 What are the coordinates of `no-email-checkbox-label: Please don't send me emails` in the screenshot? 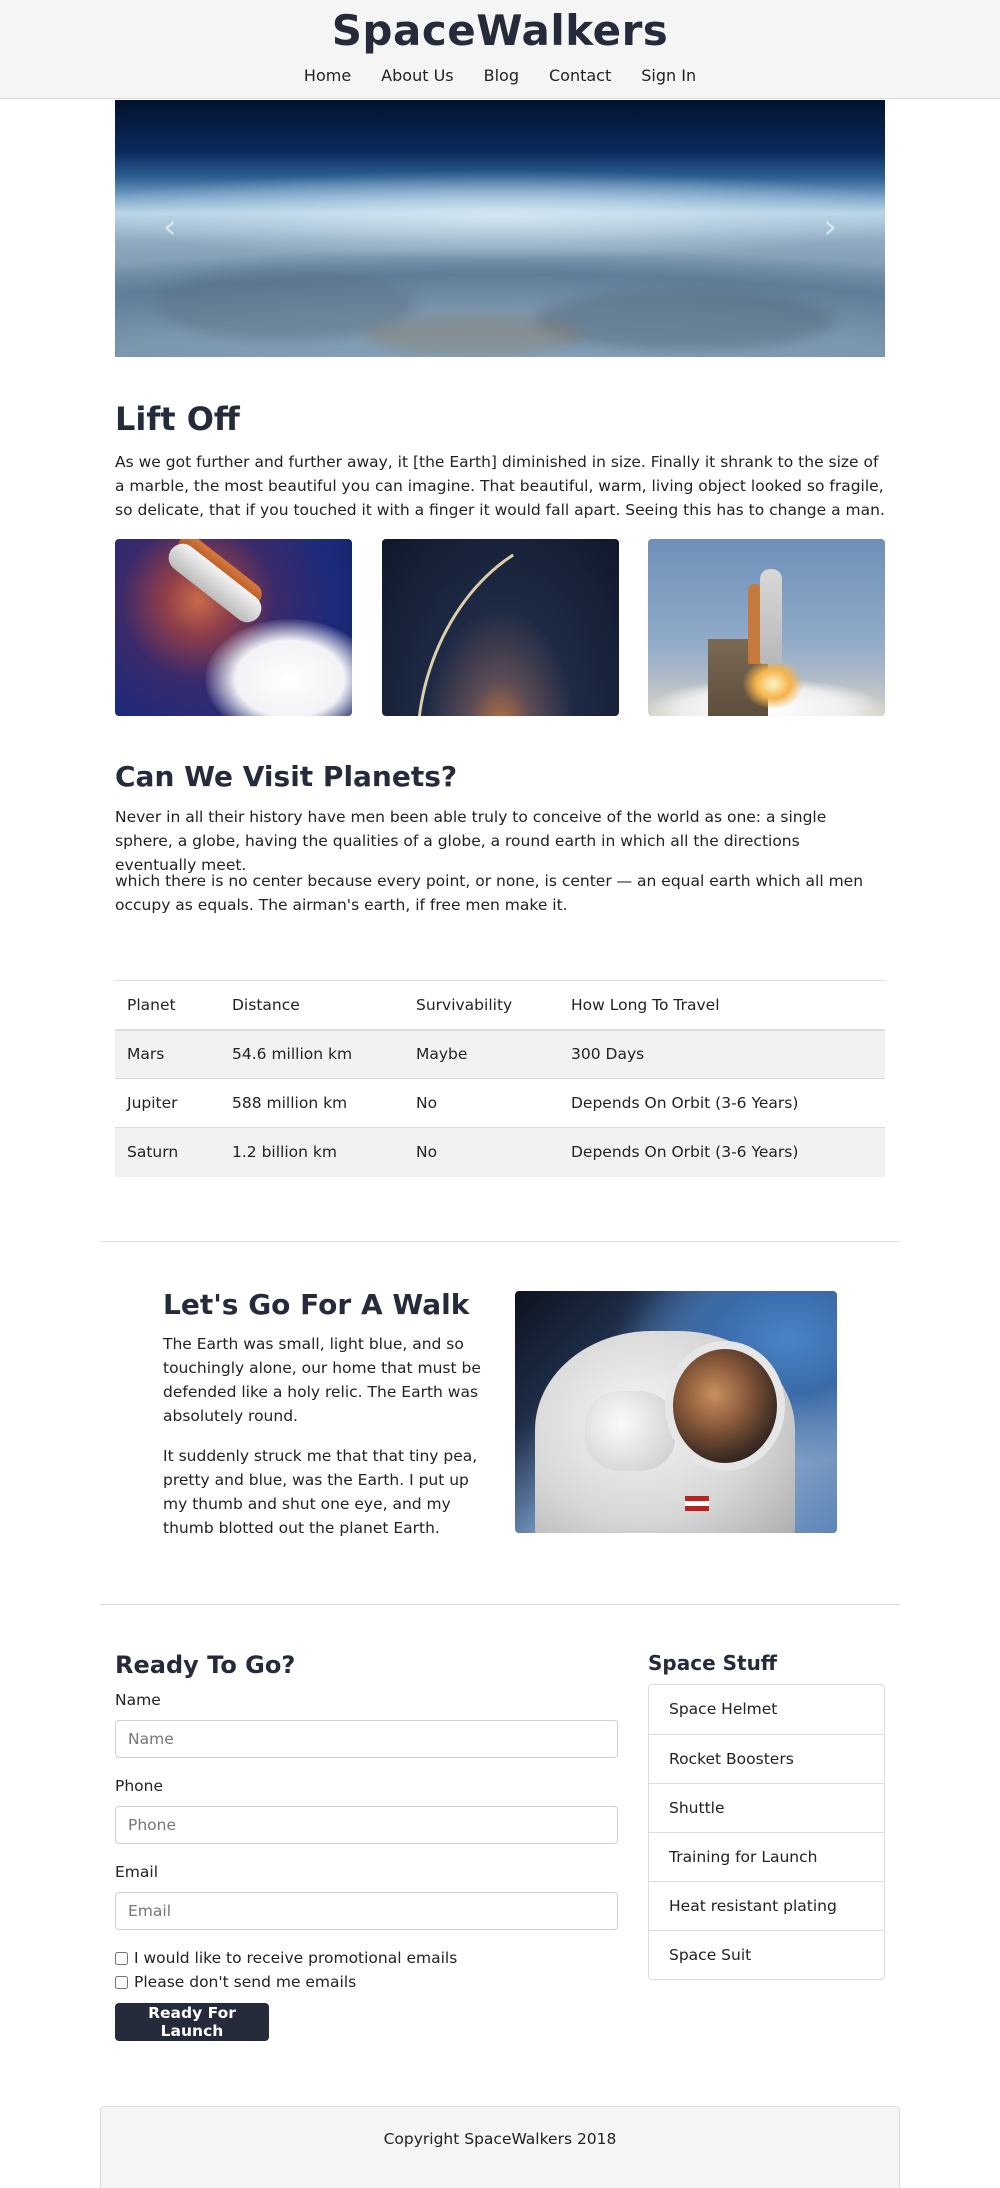 It's located at (245, 1982).